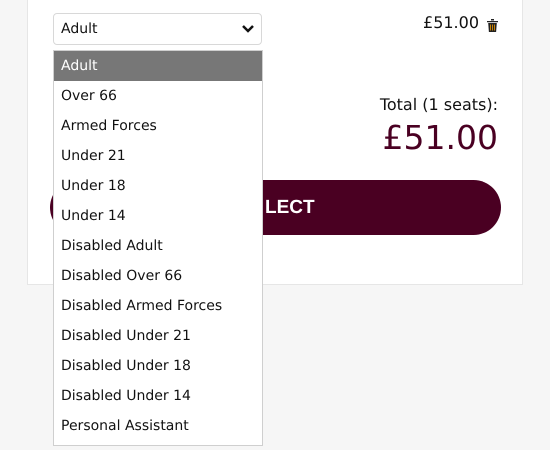 Image resolution: width=550 pixels, height=450 pixels. What do you see at coordinates (440, 137) in the screenshot?
I see `total-price: £51.00` at bounding box center [440, 137].